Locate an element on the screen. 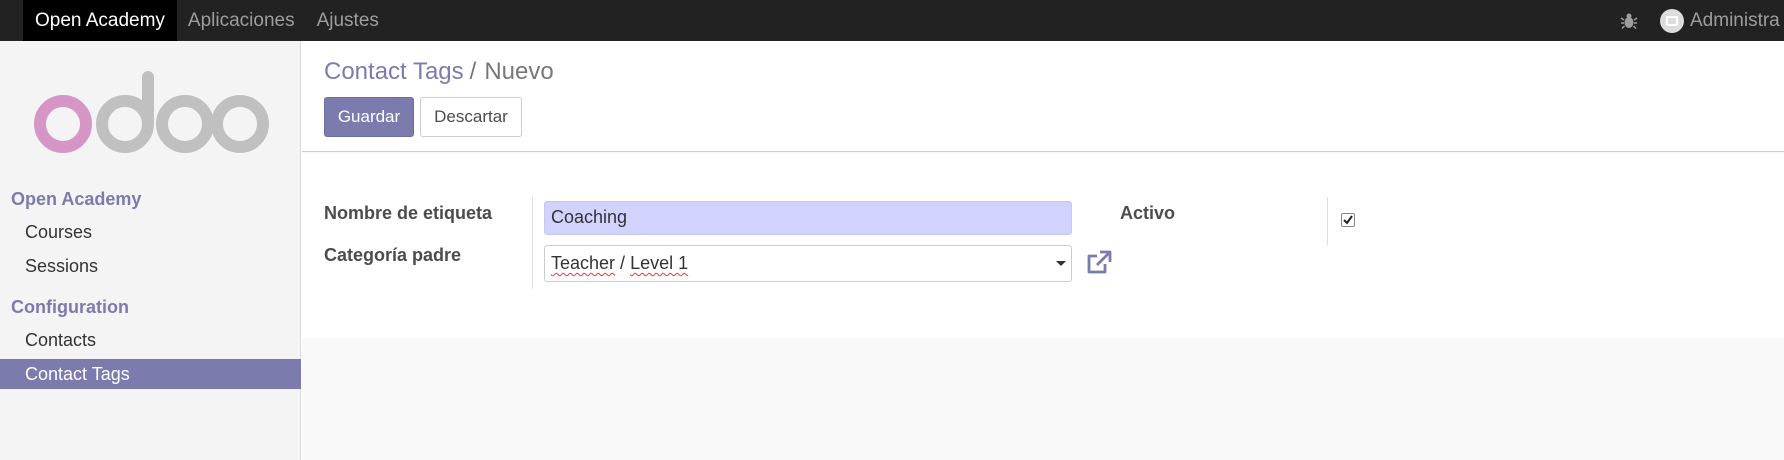 Image resolution: width=1784 pixels, height=460 pixels. parent-category-select: Teacher / Level 1 is located at coordinates (808, 263).